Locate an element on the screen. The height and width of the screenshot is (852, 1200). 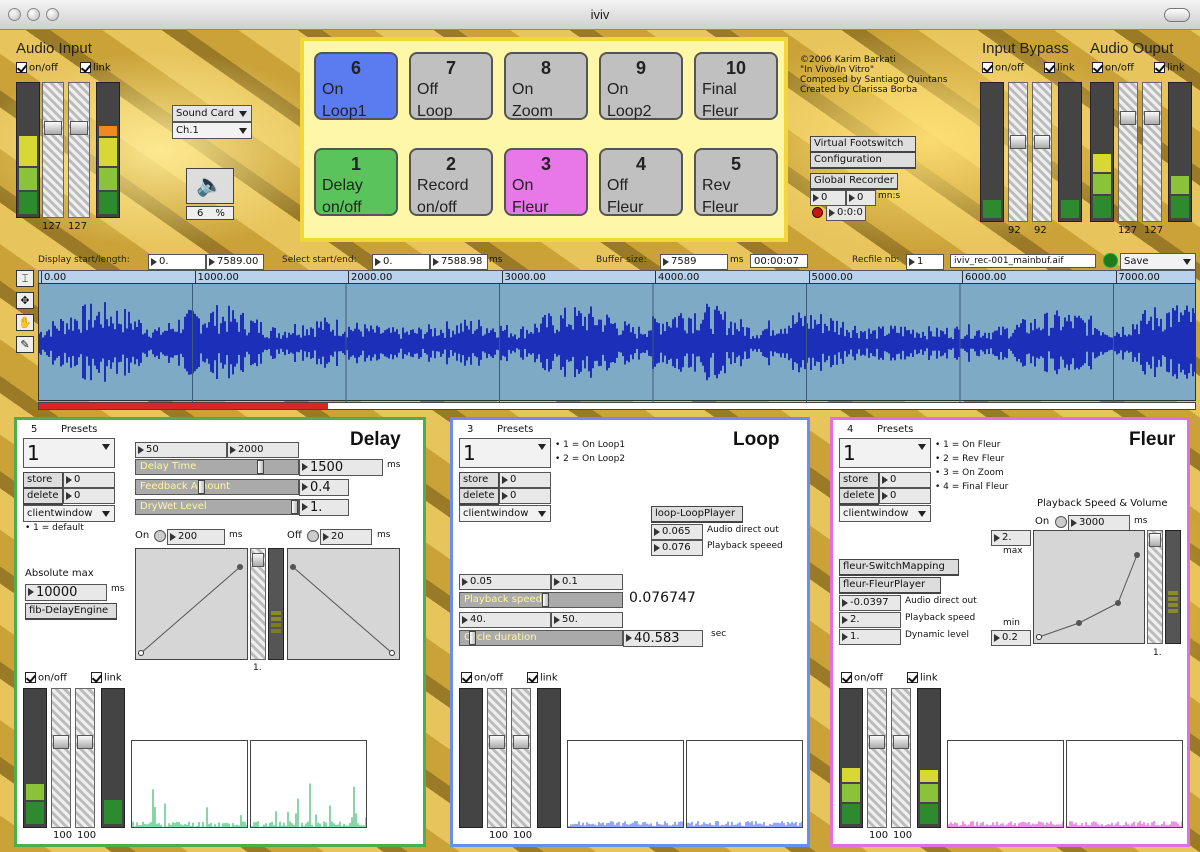
delay-time-value: 1500 is located at coordinates (341, 467).